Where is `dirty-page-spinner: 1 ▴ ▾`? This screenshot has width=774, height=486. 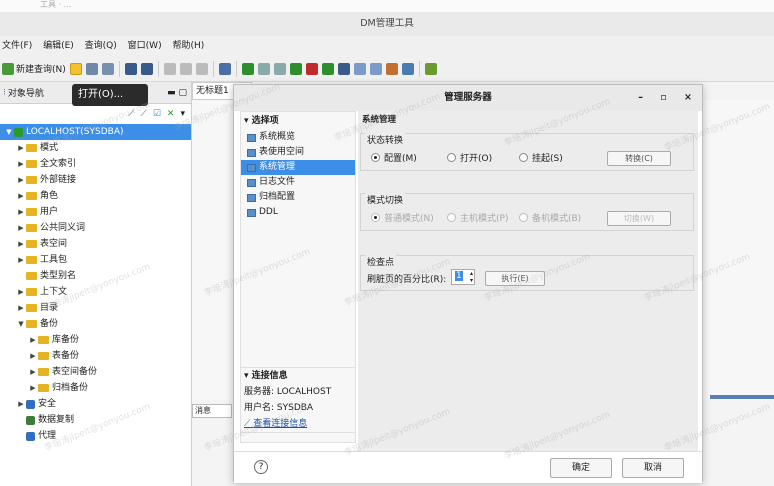
dirty-page-spinner: 1 ▴ ▾ is located at coordinates (463, 277).